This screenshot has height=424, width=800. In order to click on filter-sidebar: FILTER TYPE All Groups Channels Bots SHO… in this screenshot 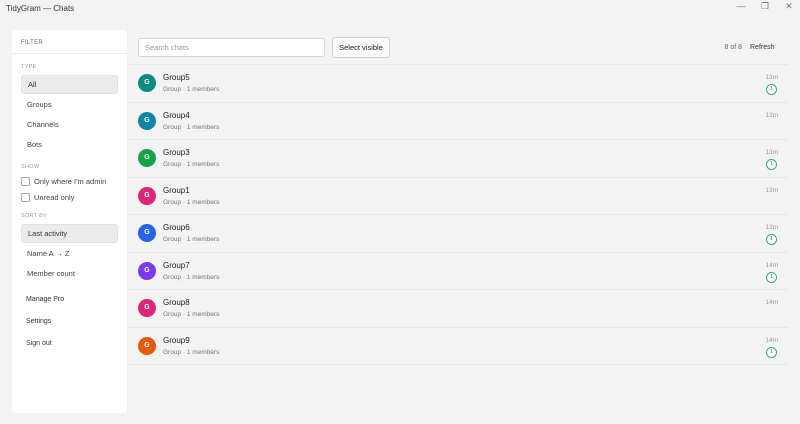, I will do `click(69, 221)`.